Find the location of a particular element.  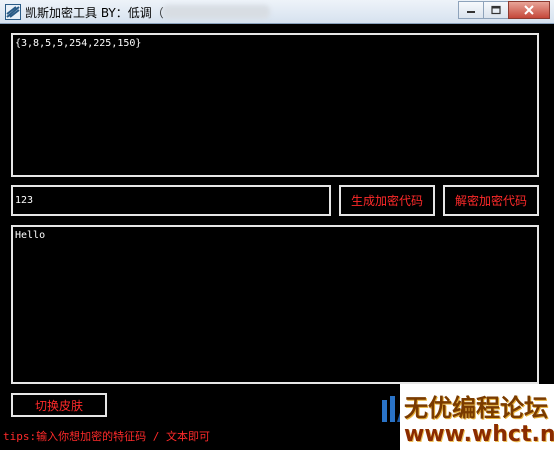

close-icon is located at coordinates (529, 10).